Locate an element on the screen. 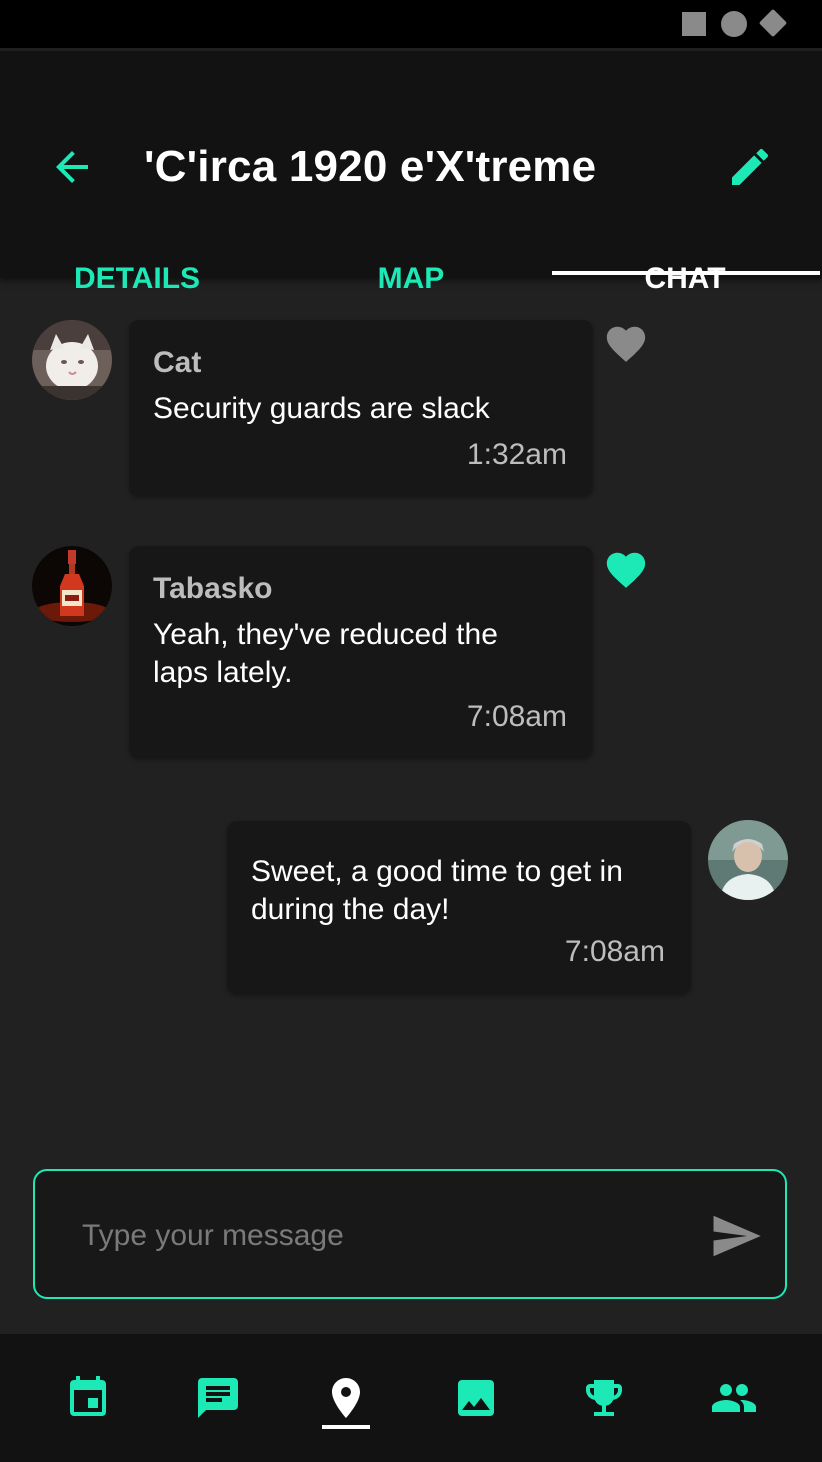 The image size is (822, 1462). chat-bubble: Cat Security guards are slack 1:32am is located at coordinates (361, 408).